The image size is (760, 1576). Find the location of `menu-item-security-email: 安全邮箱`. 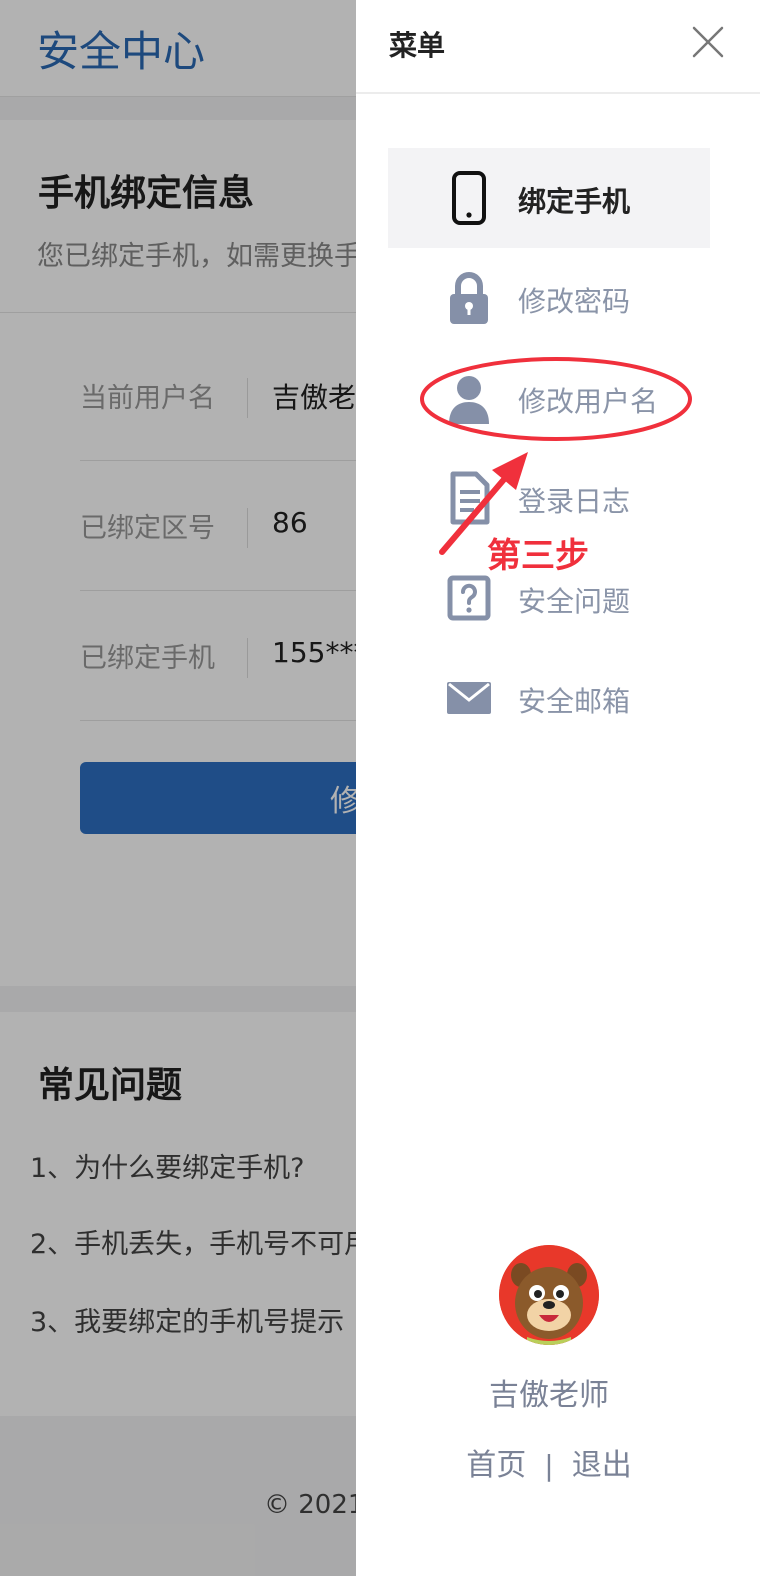

menu-item-security-email: 安全邮箱 is located at coordinates (549, 698).